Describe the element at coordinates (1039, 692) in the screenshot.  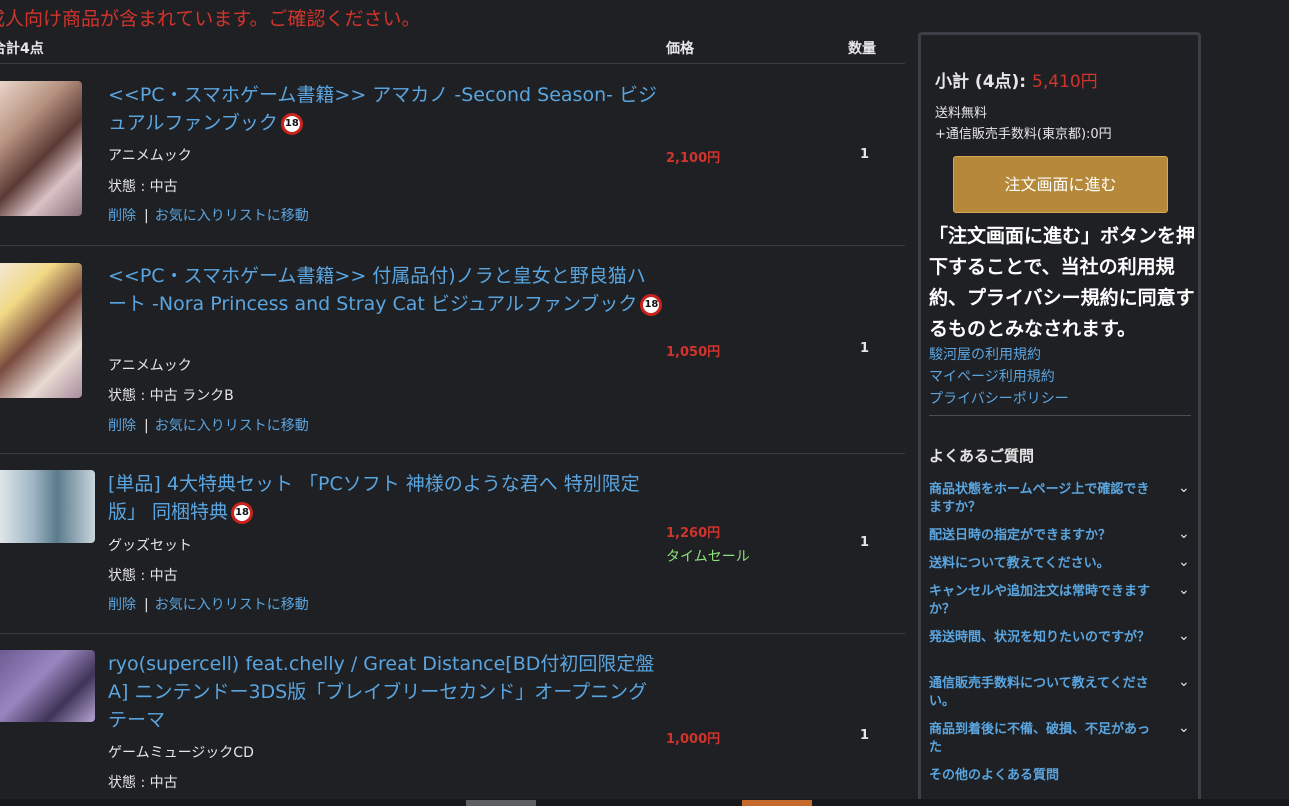
I see `faq-question: 通信販売手数料について教えてください。` at that location.